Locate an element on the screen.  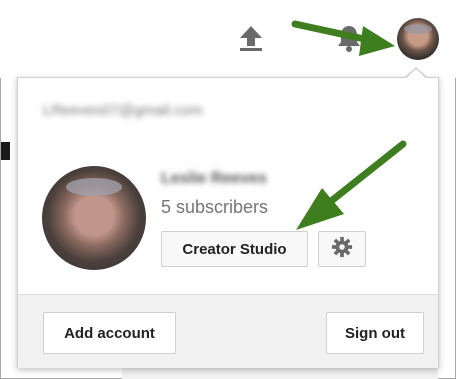
settings-button is located at coordinates (342, 249).